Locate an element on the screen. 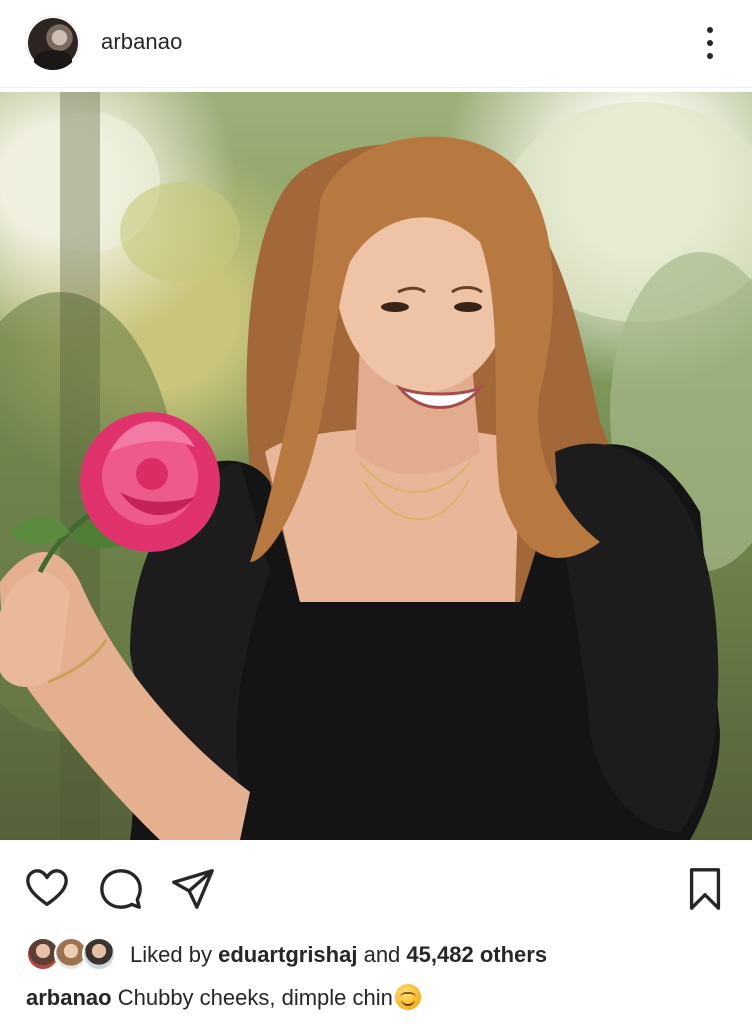 The image size is (752, 1024). heart-icon is located at coordinates (47, 889).